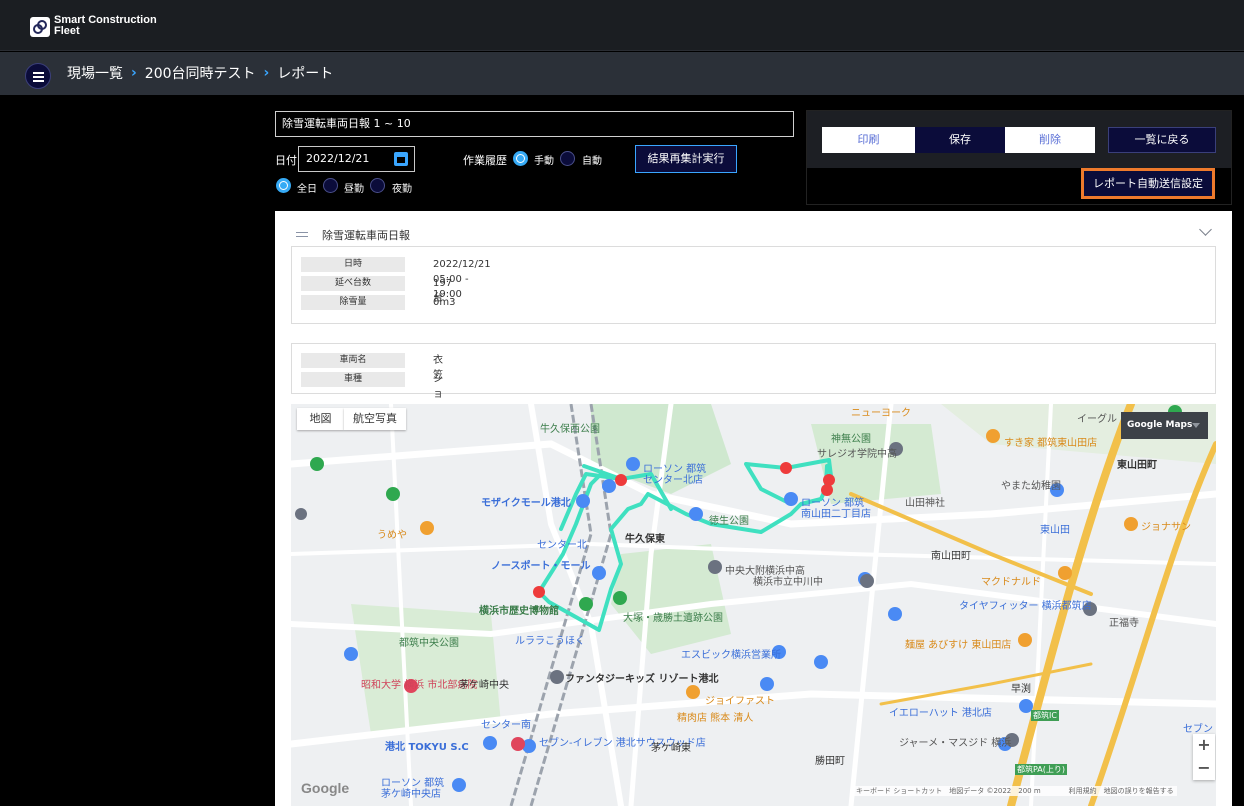 This screenshot has height=806, width=1244. Describe the element at coordinates (1198, 729) in the screenshot. I see `map-label: セブン` at that location.